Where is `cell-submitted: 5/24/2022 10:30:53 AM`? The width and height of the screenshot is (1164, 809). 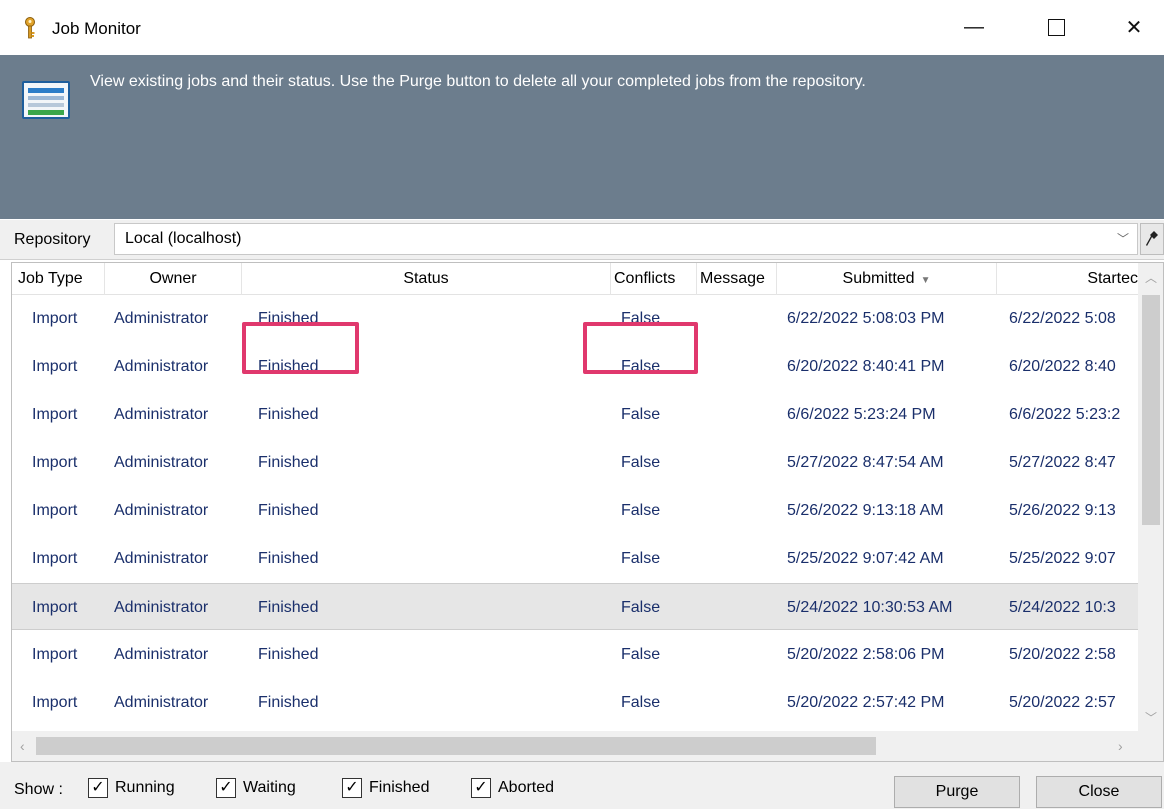
cell-submitted: 5/24/2022 10:30:53 AM is located at coordinates (870, 607).